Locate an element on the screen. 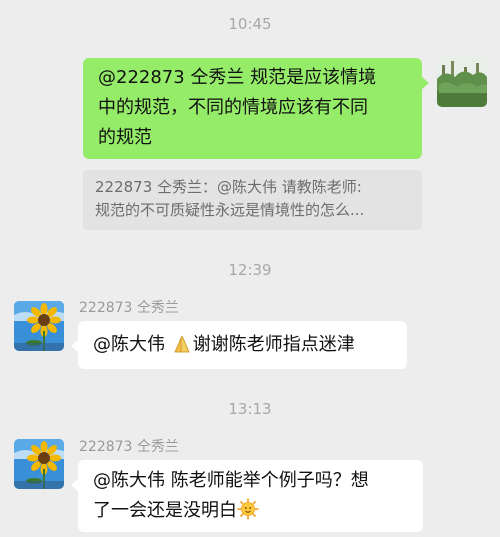 The image size is (500, 537). mention-text: @陈大伟 is located at coordinates (132, 344).